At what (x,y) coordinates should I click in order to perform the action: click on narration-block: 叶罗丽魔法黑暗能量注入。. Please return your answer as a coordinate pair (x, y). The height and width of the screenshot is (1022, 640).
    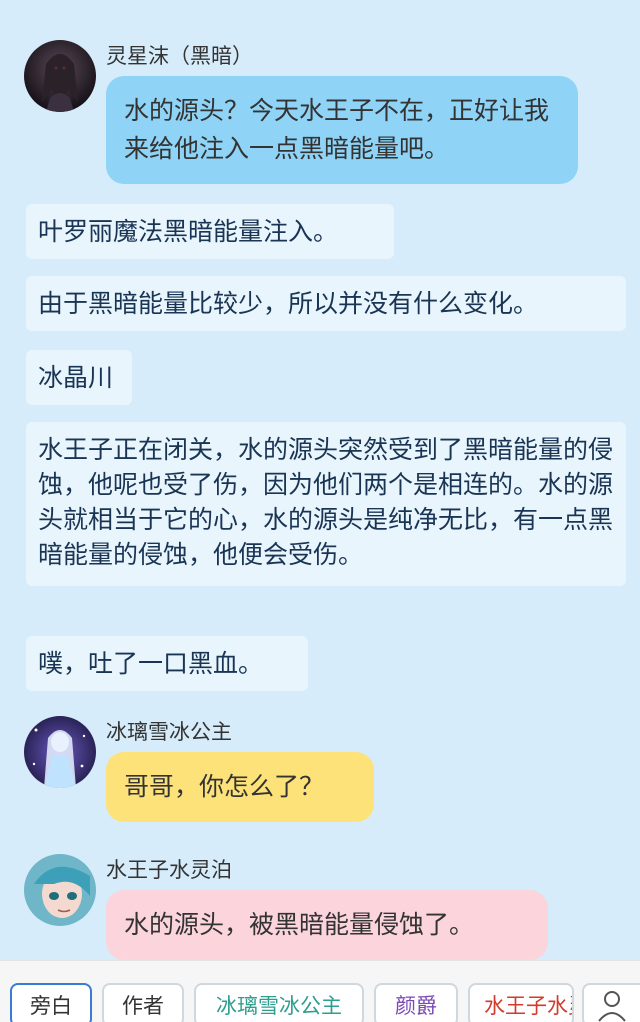
    Looking at the image, I should click on (210, 231).